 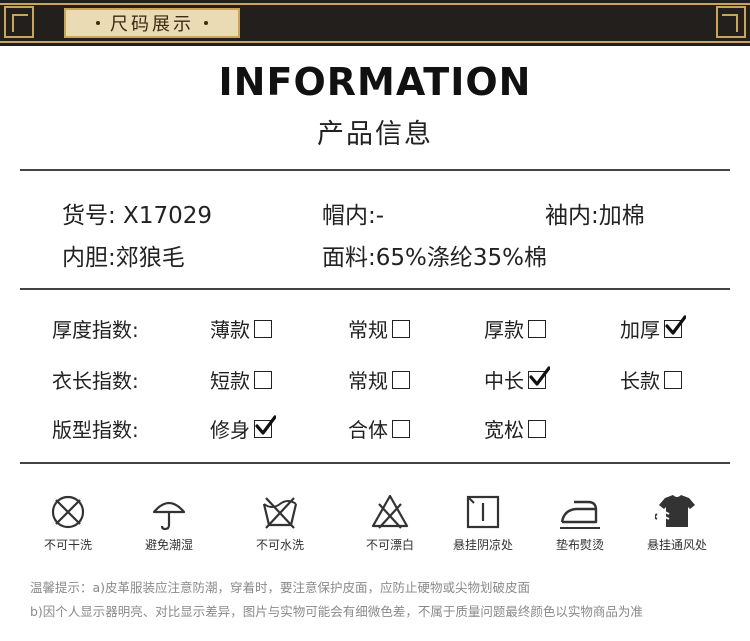 I want to click on care-item: 避免潮湿, so click(x=169, y=522).